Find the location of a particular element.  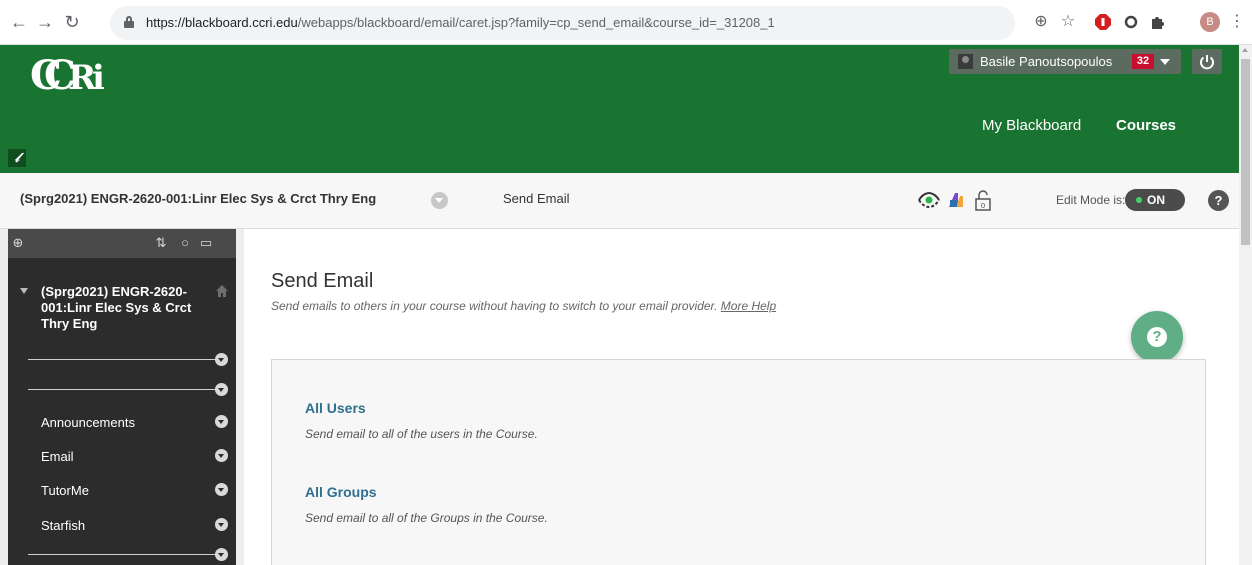

quick-links-icon: 𝓁 is located at coordinates (17, 158).